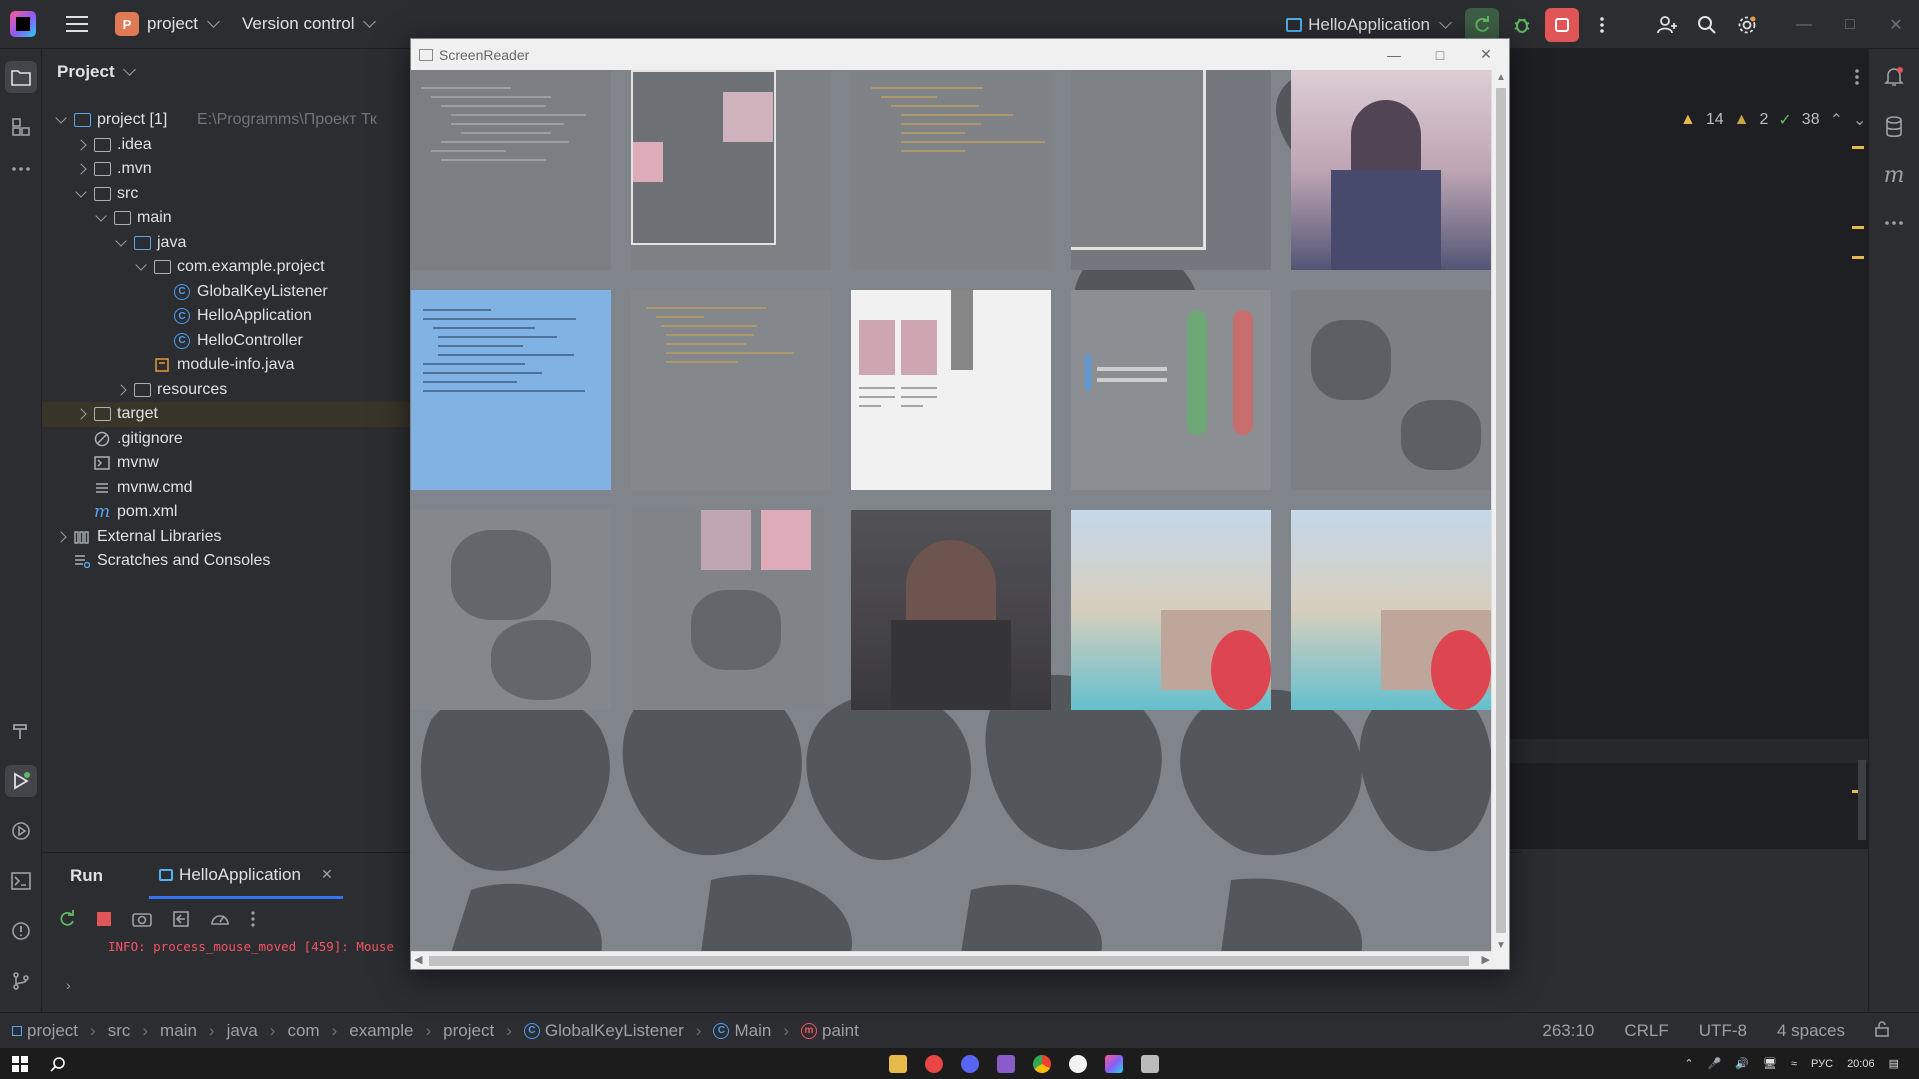  I want to click on sr-close-button: ✕, so click(1486, 54).